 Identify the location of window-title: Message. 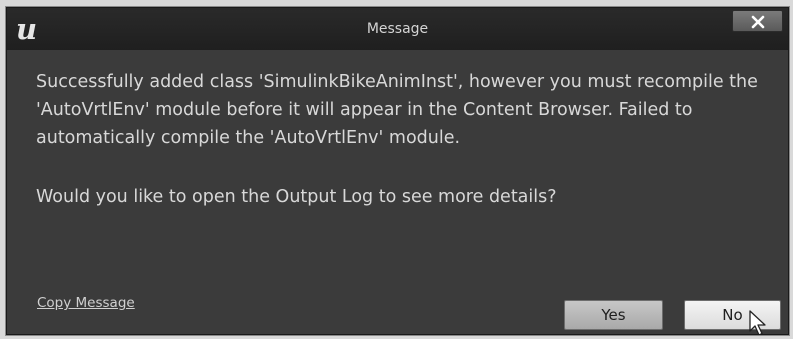
(397, 29).